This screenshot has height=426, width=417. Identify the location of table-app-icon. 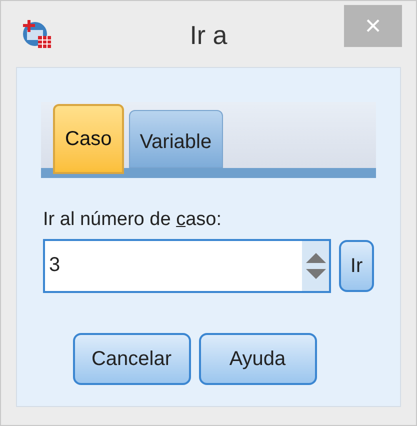
(37, 34).